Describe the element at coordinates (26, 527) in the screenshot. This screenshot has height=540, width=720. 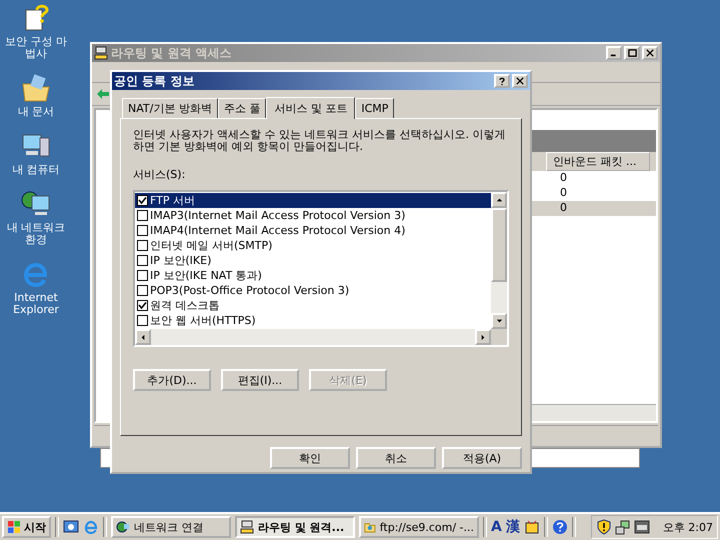
I see `start-button: 시작` at that location.